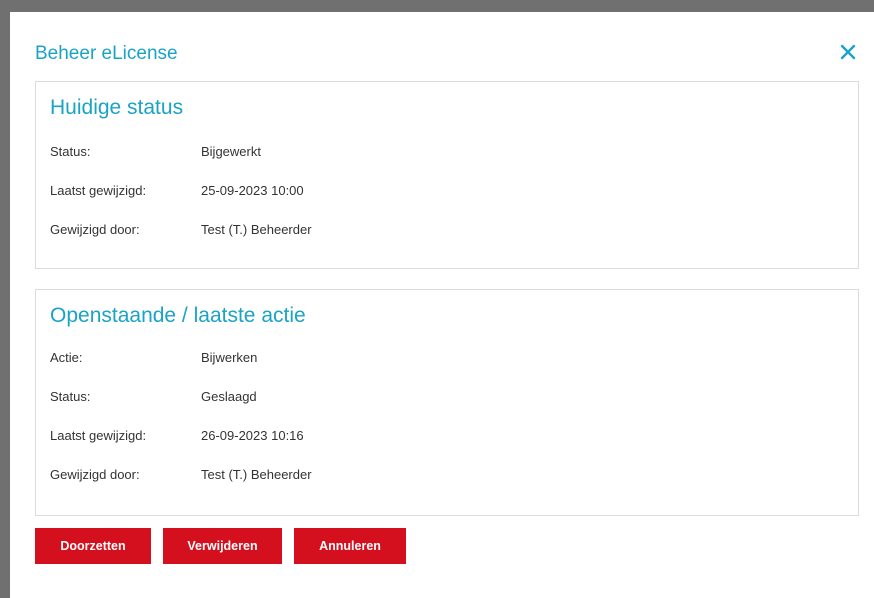 The height and width of the screenshot is (598, 874). I want to click on delete-button: Verwijderen, so click(222, 546).